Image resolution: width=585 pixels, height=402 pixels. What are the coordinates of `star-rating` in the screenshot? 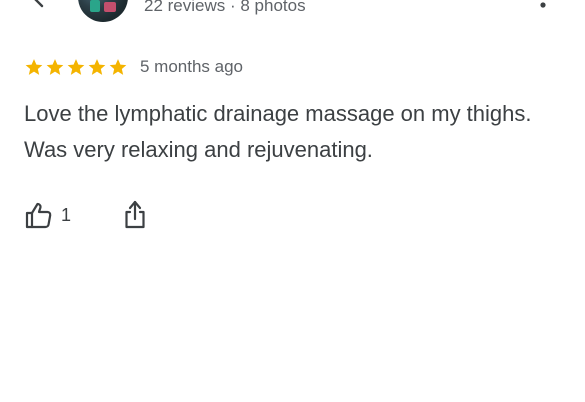 It's located at (76, 67).